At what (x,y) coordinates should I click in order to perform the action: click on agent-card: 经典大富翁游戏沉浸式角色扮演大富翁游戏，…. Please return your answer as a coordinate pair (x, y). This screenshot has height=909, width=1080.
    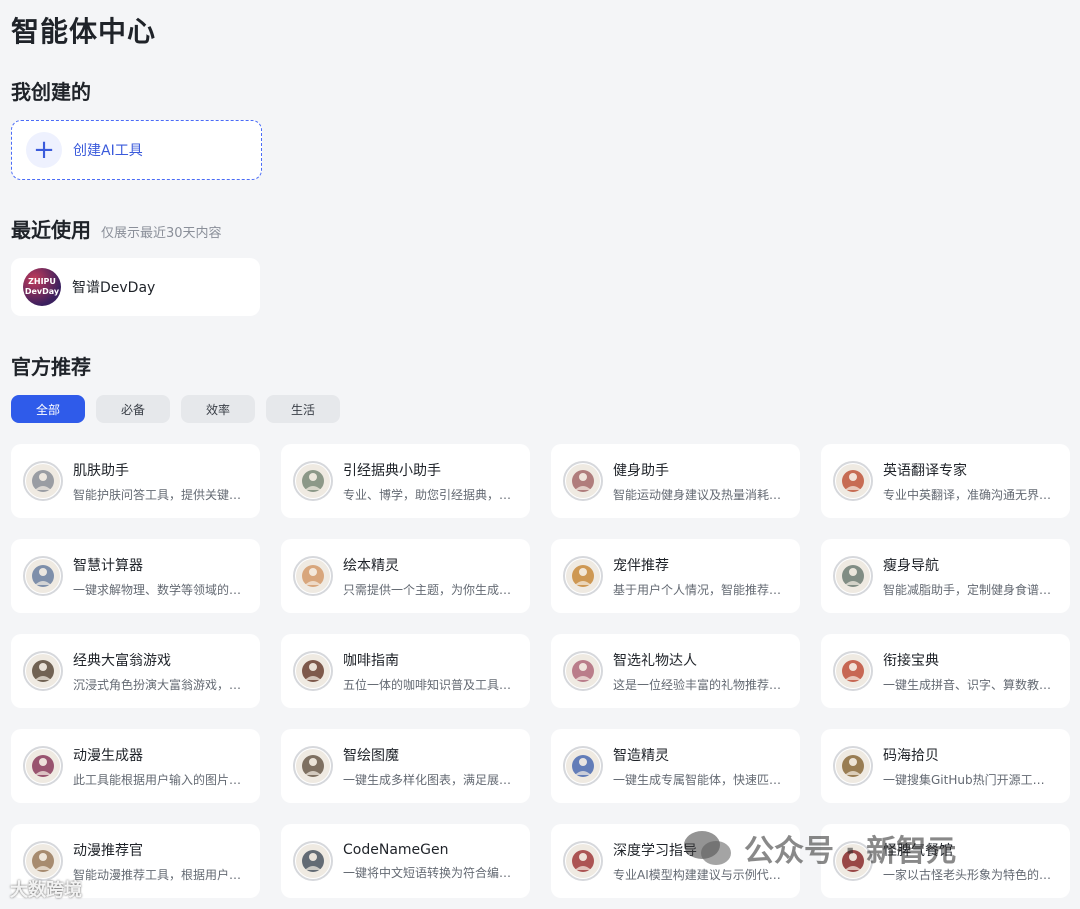
    Looking at the image, I should click on (135, 671).